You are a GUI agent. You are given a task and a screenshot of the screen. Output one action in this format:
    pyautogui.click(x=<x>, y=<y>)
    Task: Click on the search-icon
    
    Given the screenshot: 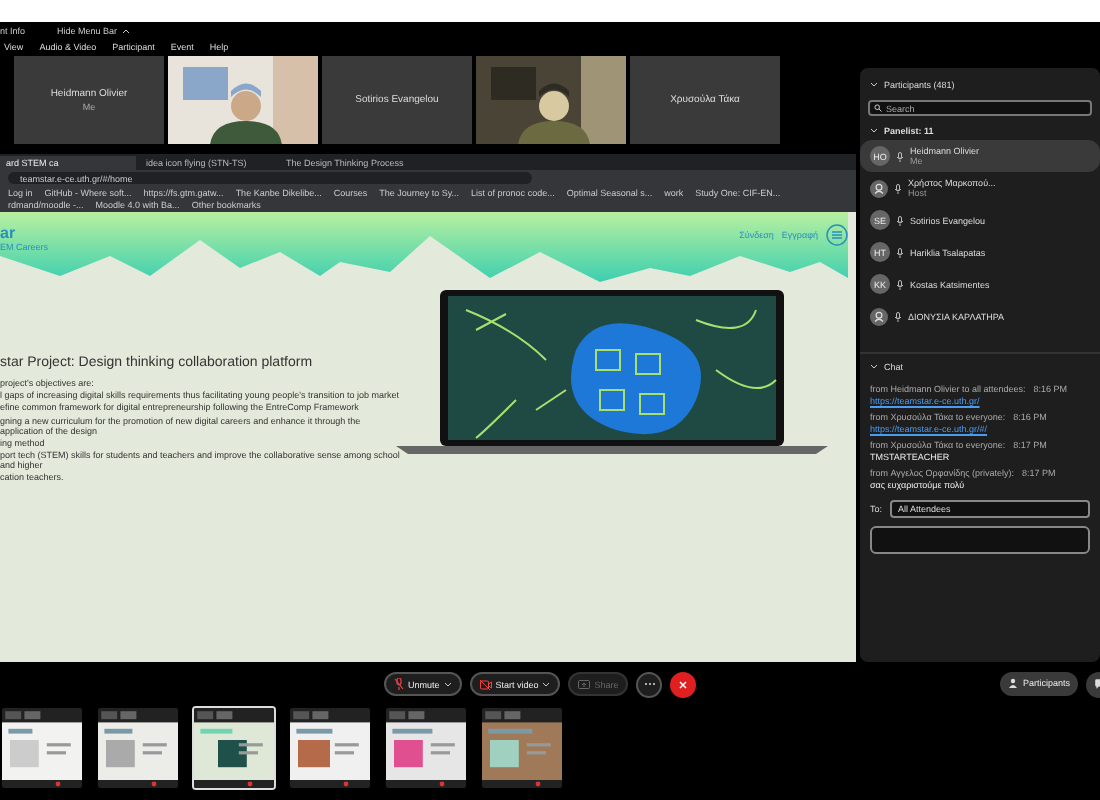 What is the action you would take?
    pyautogui.click(x=877, y=108)
    